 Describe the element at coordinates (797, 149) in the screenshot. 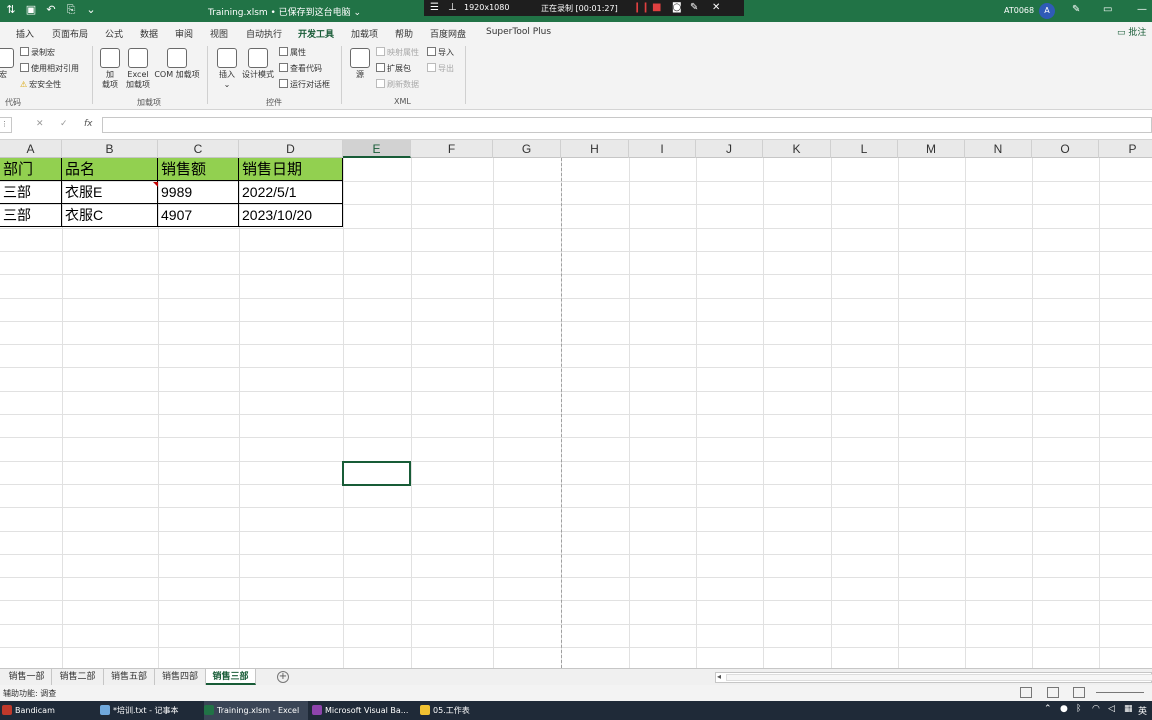

I see `column-header-k: K` at that location.